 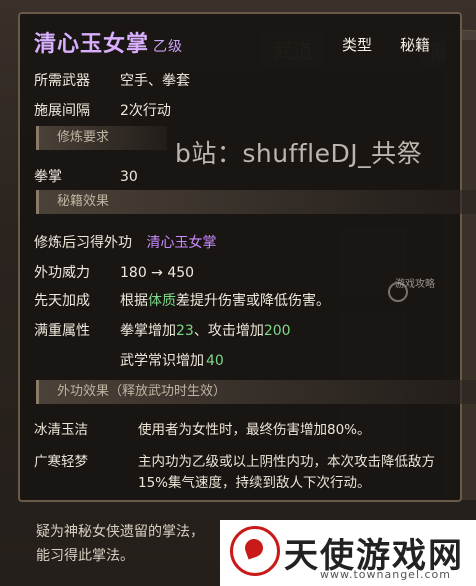 What do you see at coordinates (109, 44) in the screenshot?
I see `skill-name: 清心玉女掌 乙级` at bounding box center [109, 44].